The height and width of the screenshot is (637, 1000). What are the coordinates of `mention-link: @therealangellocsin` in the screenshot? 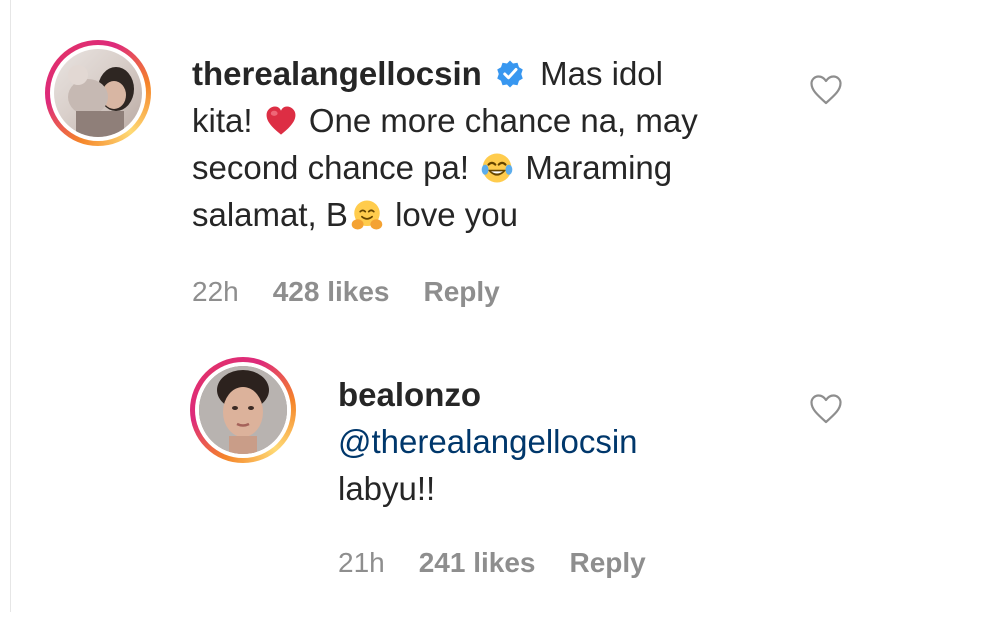 It's located at (488, 441).